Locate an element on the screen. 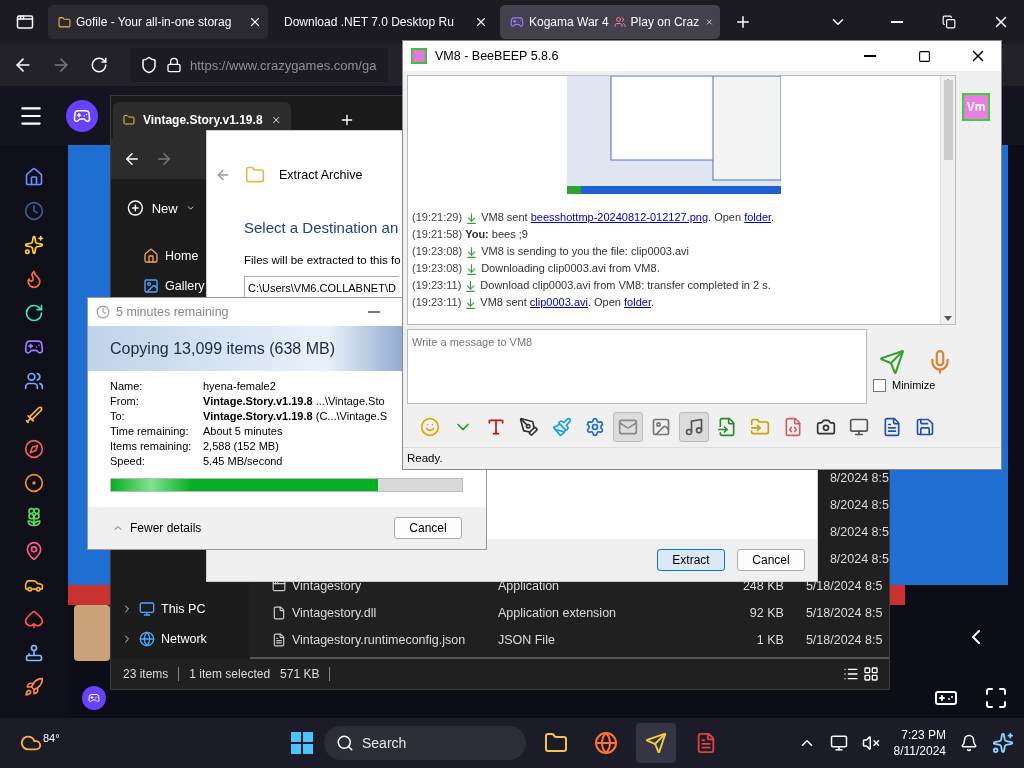 The width and height of the screenshot is (1024, 768). game-art-placeholder is located at coordinates (92, 633).